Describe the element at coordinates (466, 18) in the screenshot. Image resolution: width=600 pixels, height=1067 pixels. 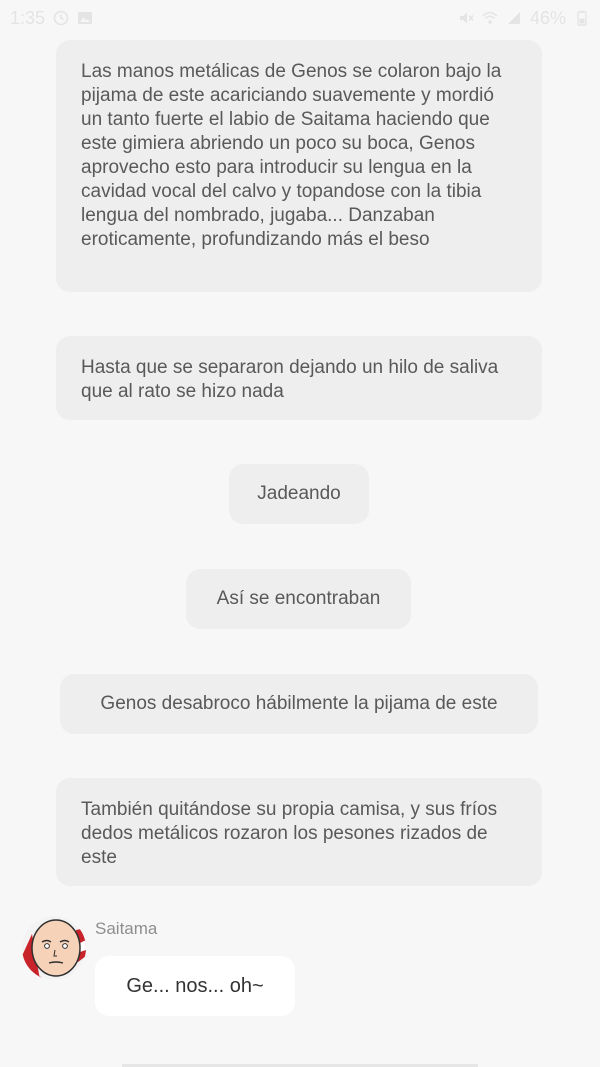
I see `mute-icon` at that location.